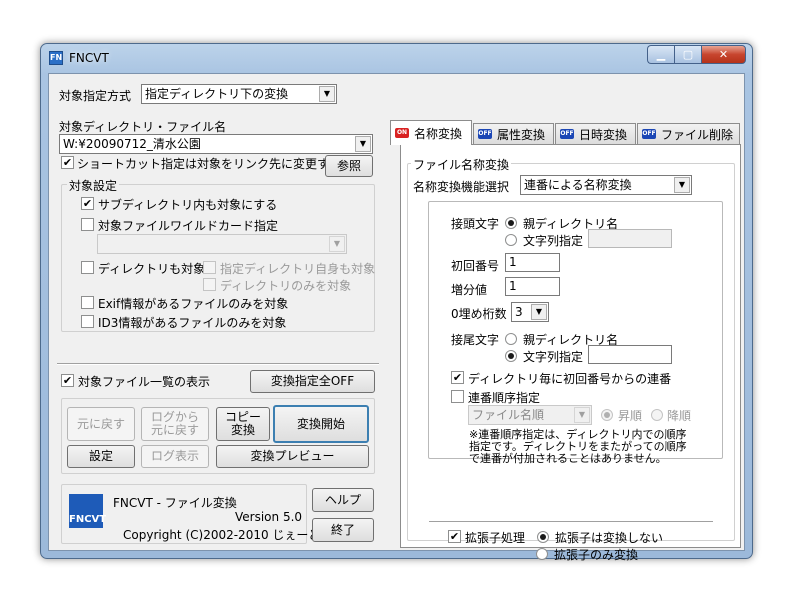  Describe the element at coordinates (630, 238) in the screenshot. I see `prefix-string-input` at that location.